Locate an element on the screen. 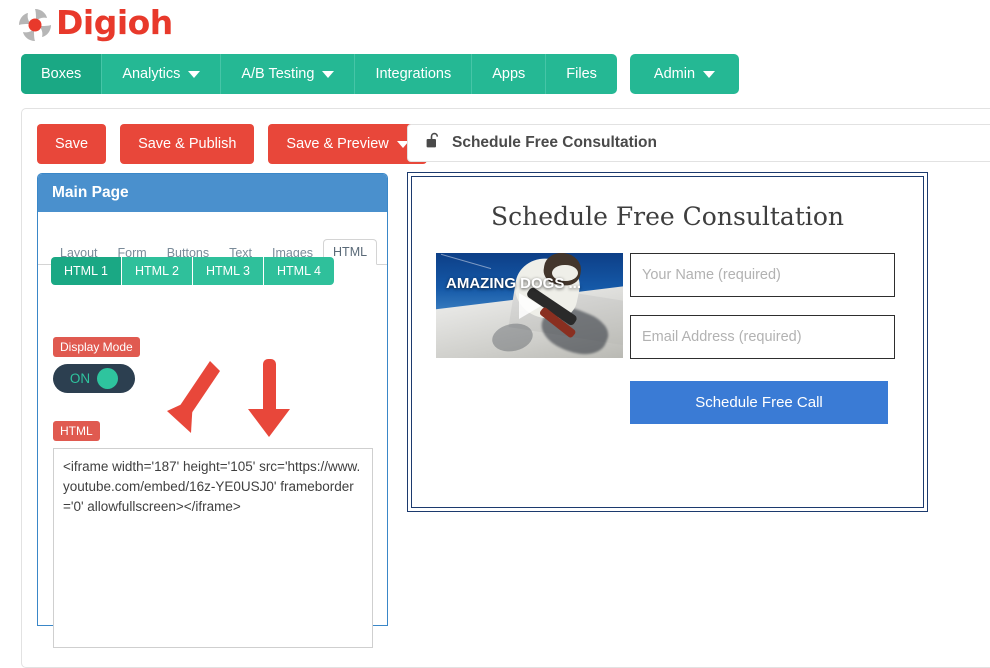 The image size is (990, 668). display-mode-label: Display Mode is located at coordinates (96, 347).